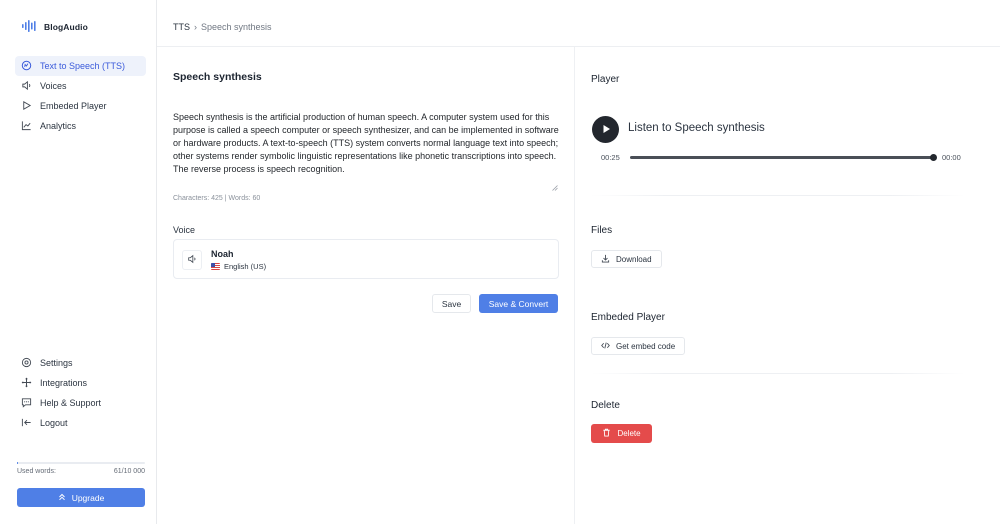  I want to click on sidebar-item-tts: Text to Speech (TTS), so click(80, 66).